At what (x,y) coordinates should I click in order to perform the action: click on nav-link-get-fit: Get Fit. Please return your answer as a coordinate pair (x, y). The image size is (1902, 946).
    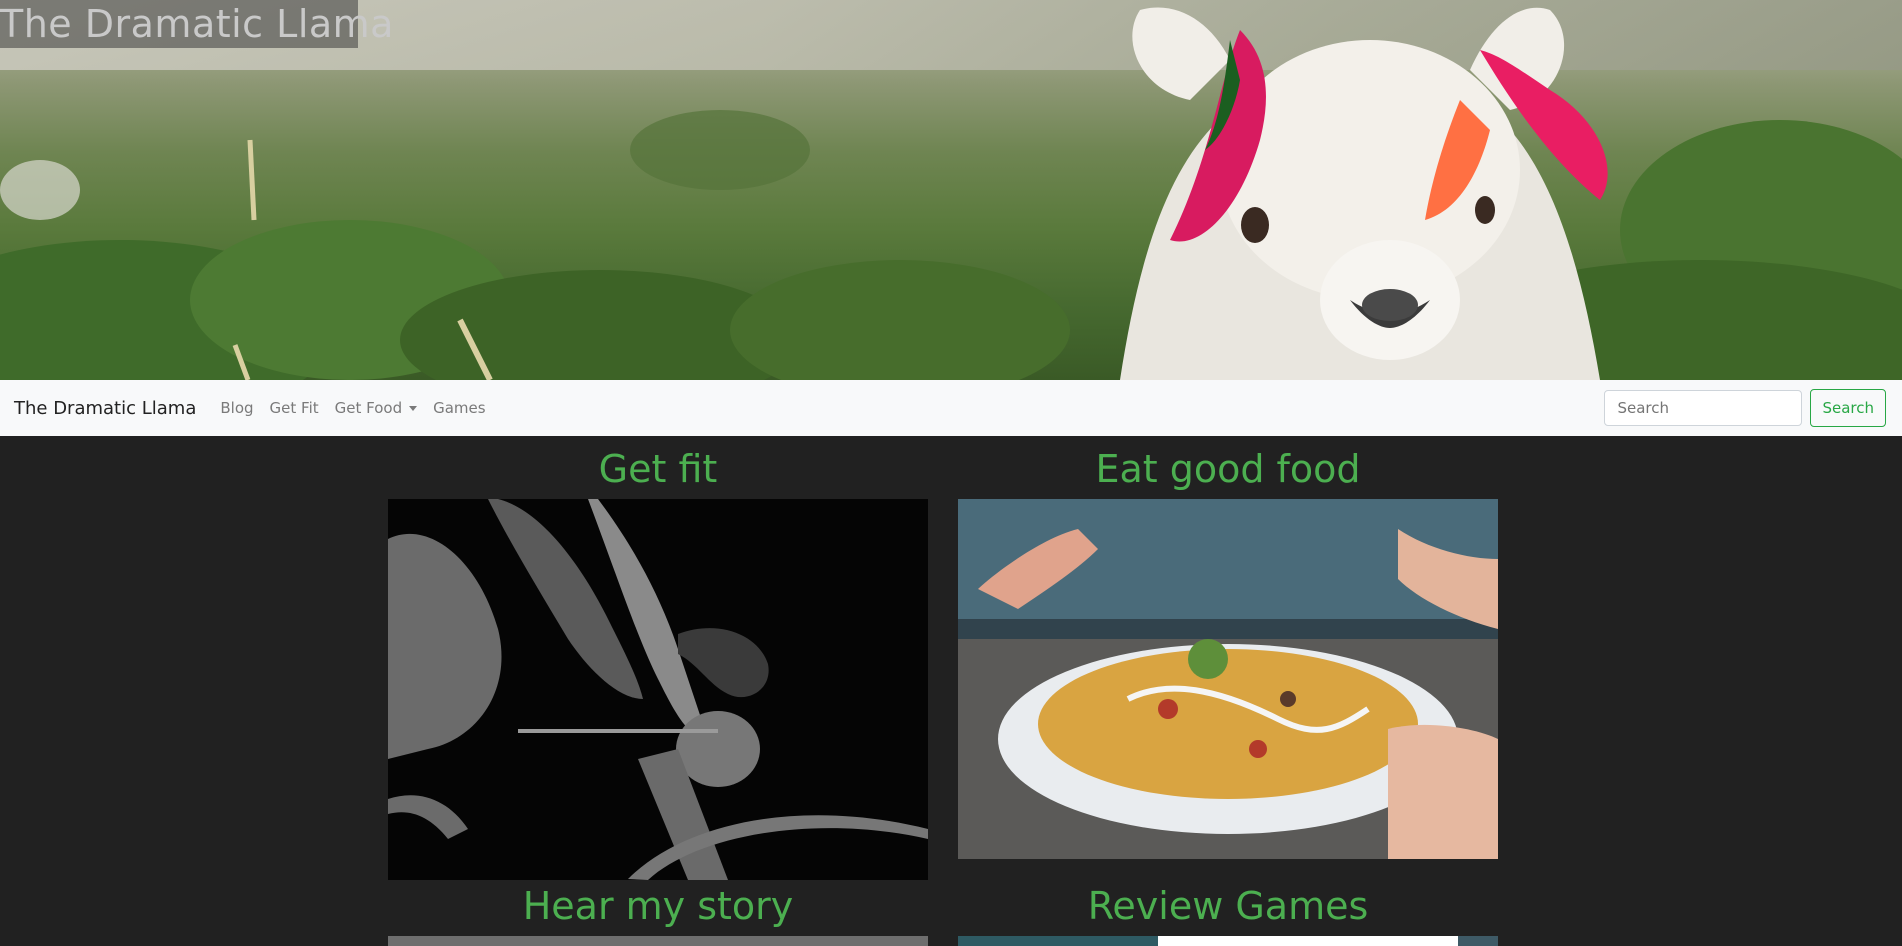
    Looking at the image, I should click on (294, 408).